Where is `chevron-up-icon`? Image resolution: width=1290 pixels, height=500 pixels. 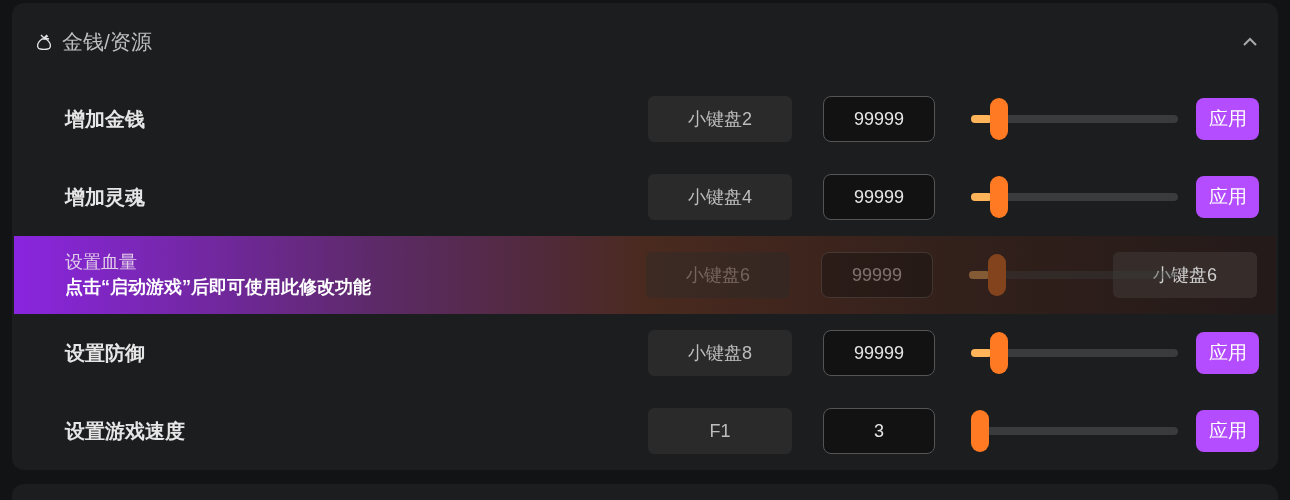
chevron-up-icon is located at coordinates (1250, 41).